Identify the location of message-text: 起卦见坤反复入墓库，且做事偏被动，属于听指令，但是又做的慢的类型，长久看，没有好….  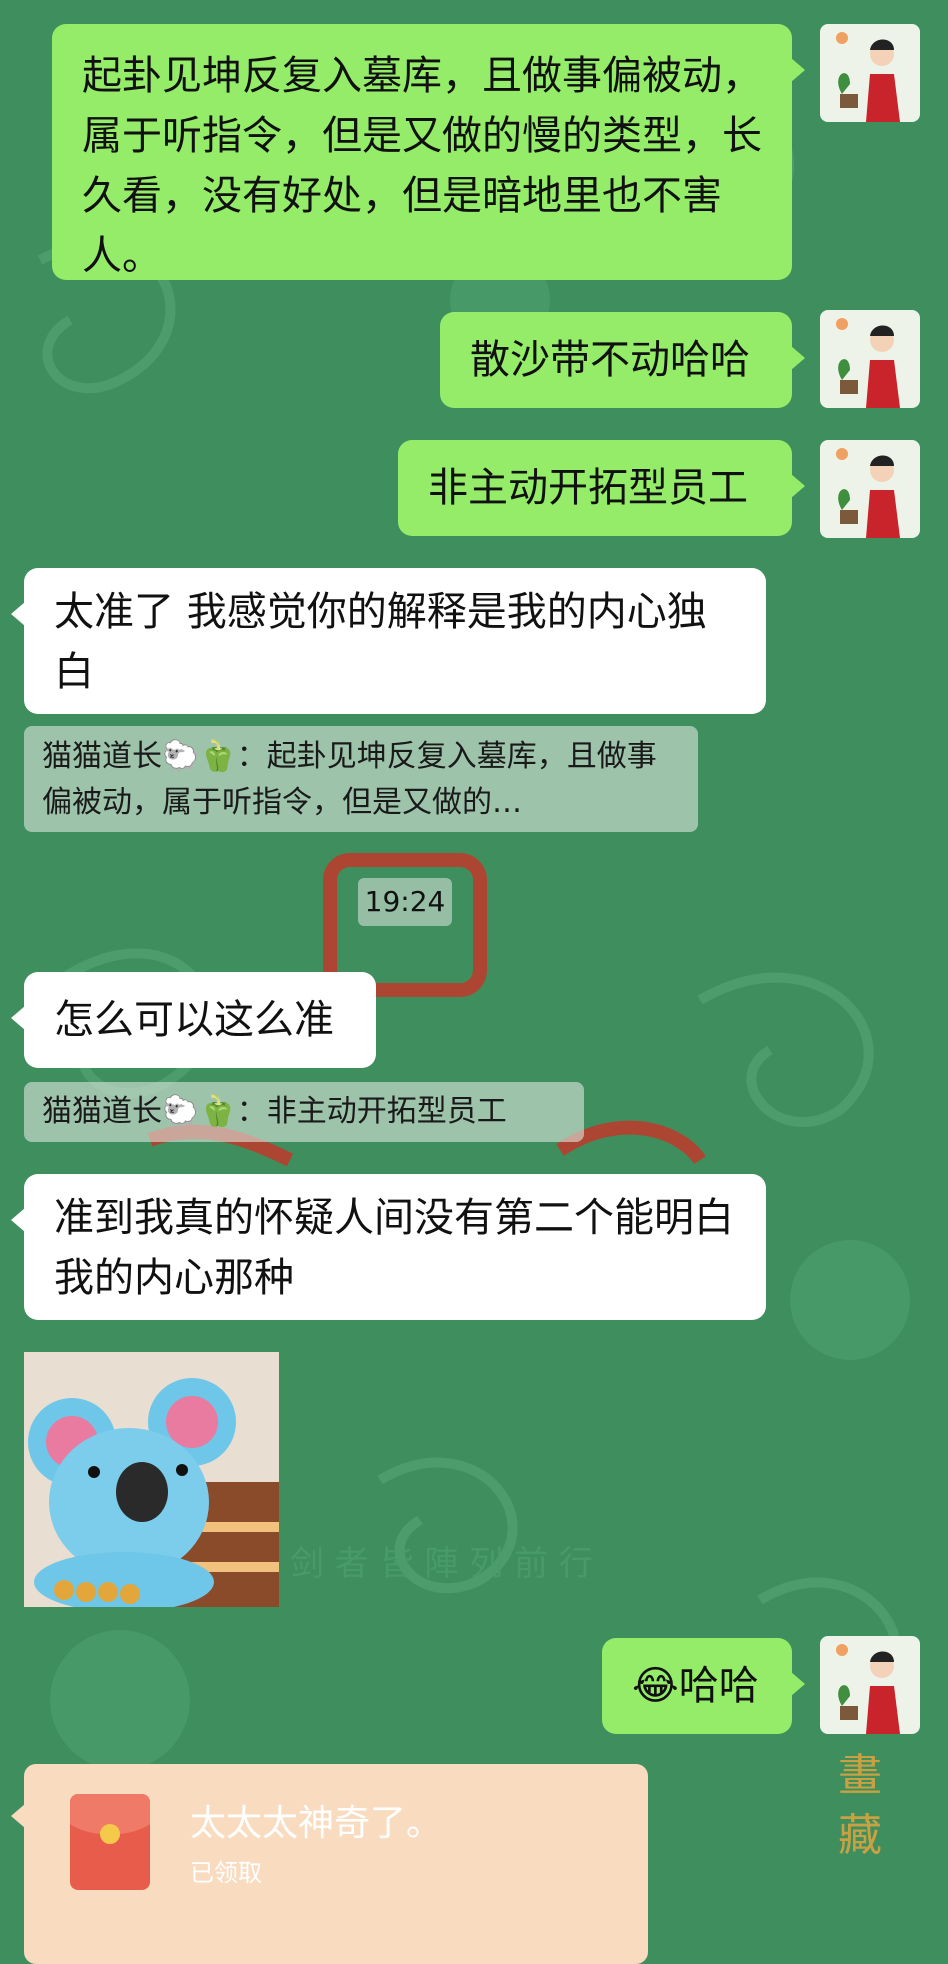
(422, 166).